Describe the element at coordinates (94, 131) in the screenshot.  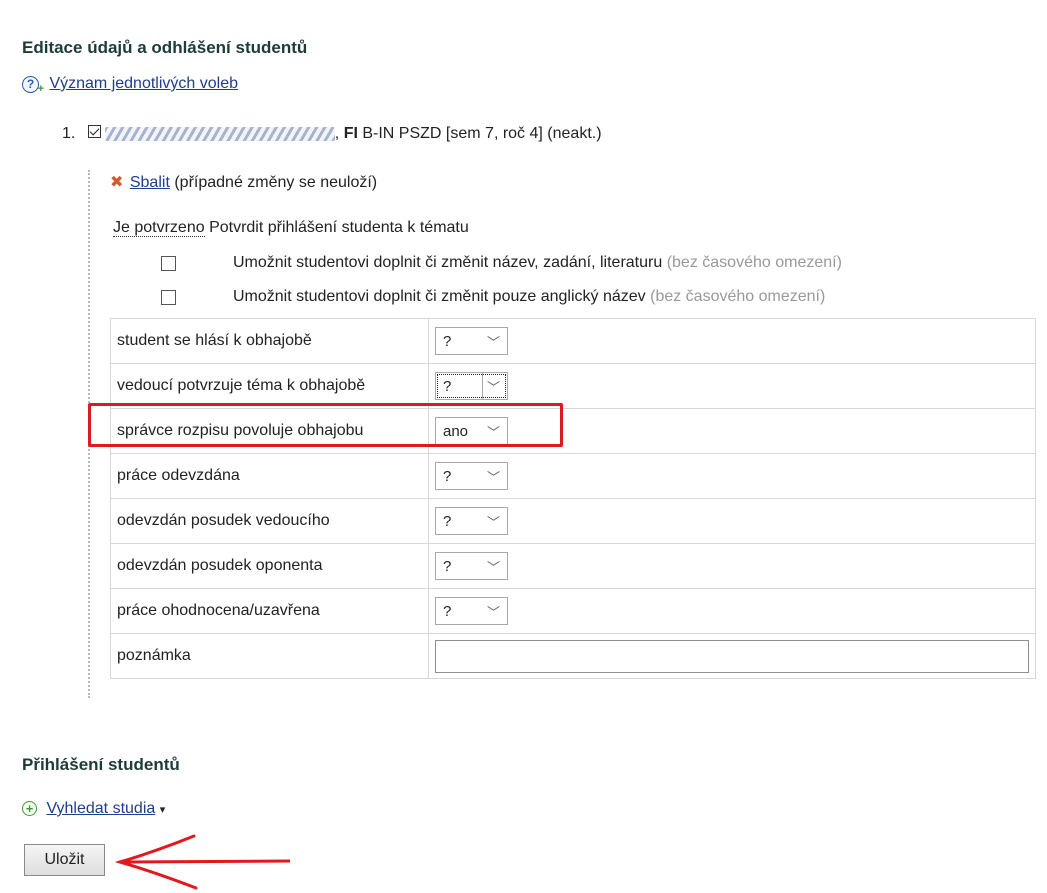
I see `checkbox-checked-icon` at that location.